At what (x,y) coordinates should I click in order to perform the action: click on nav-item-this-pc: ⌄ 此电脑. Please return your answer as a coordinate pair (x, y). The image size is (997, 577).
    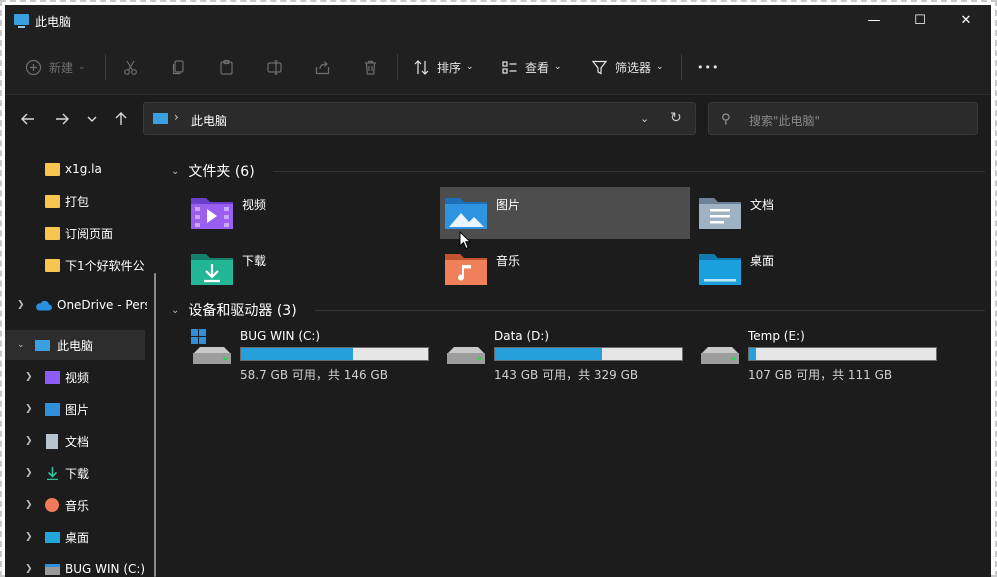
    Looking at the image, I should click on (75, 345).